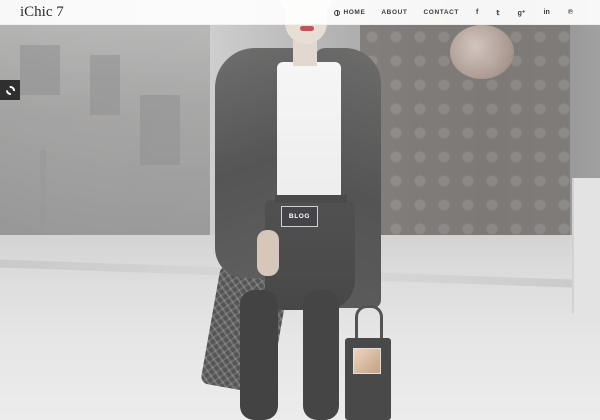 The image size is (600, 420). What do you see at coordinates (570, 12) in the screenshot?
I see `pinterest-icon: ℗` at bounding box center [570, 12].